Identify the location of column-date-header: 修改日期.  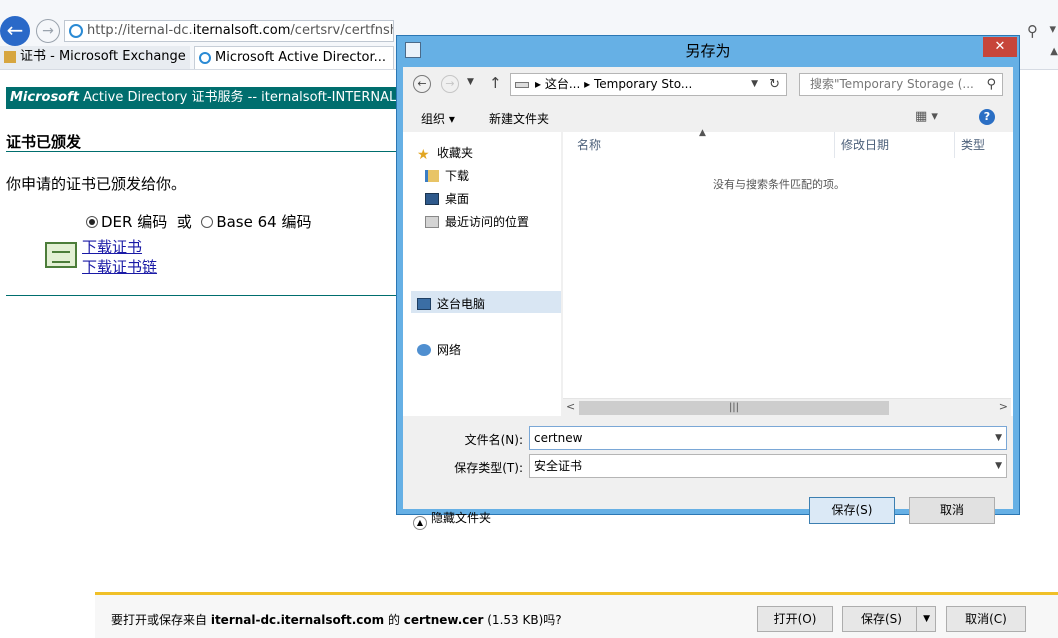
(895, 145).